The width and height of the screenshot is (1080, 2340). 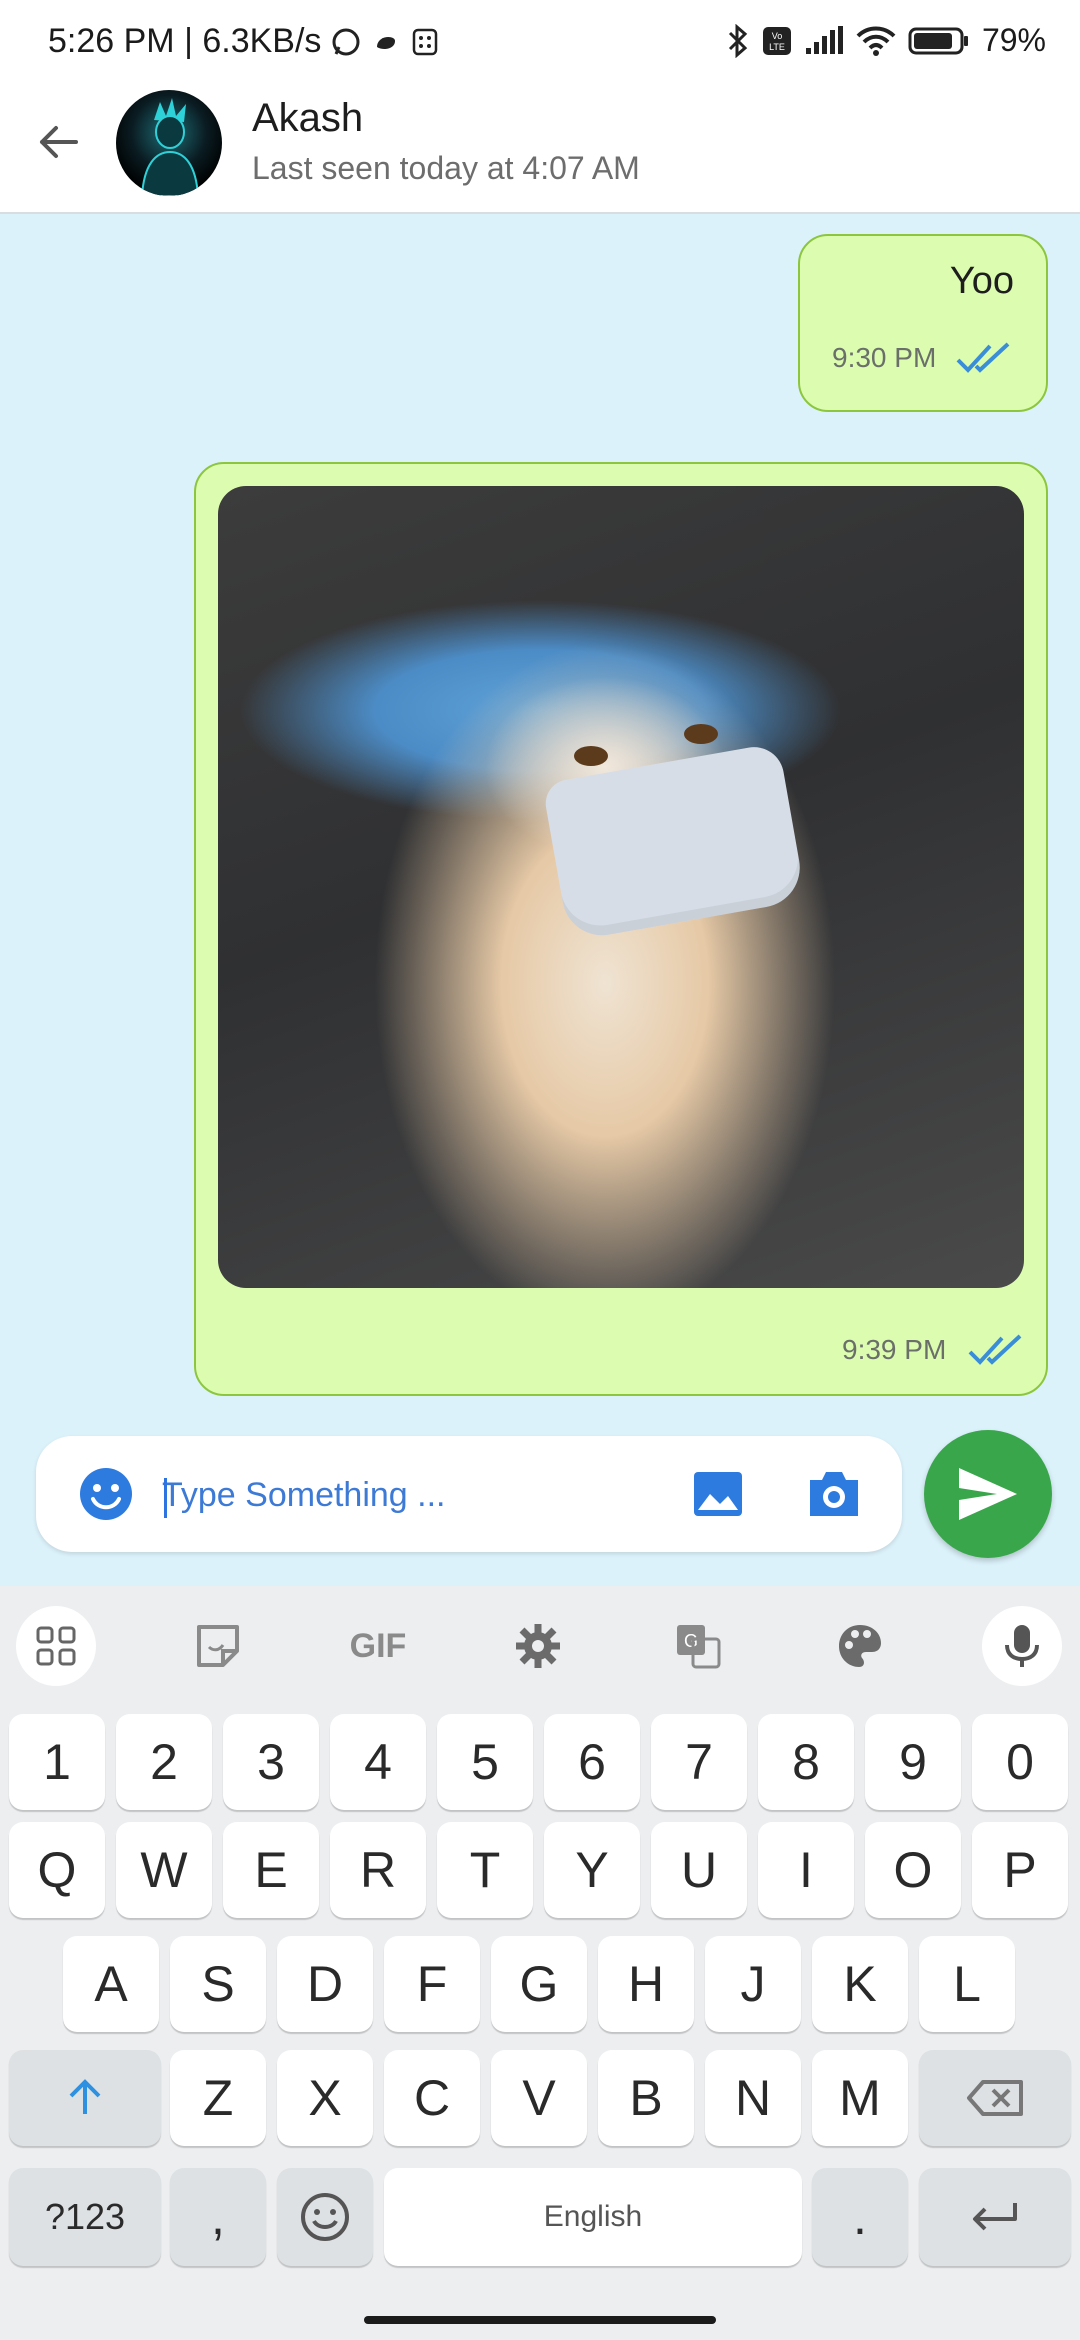 I want to click on key-p: P, so click(x=1020, y=1870).